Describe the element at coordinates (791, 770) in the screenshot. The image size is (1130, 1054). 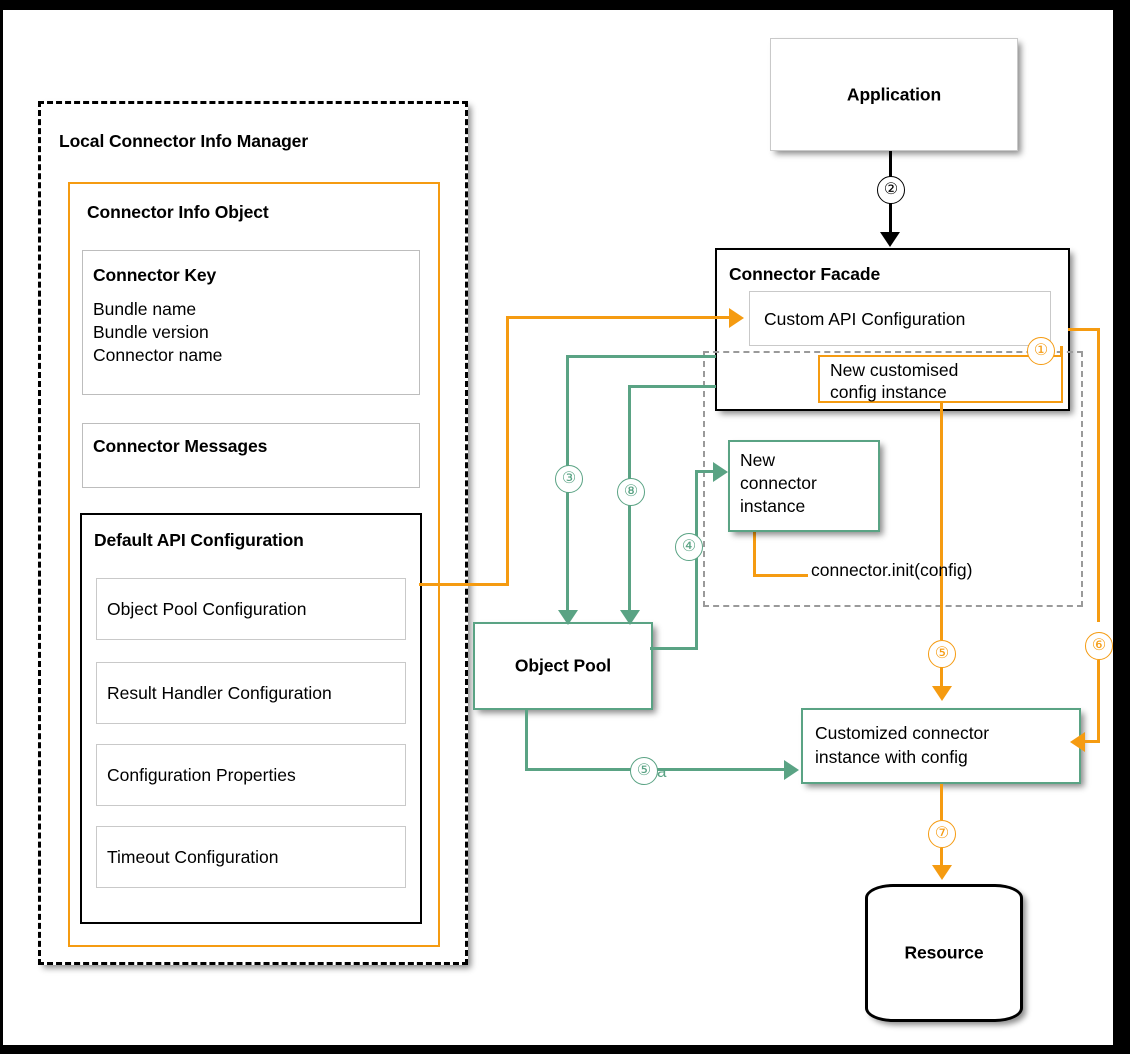
I see `edge-step5a-arrowhead` at that location.